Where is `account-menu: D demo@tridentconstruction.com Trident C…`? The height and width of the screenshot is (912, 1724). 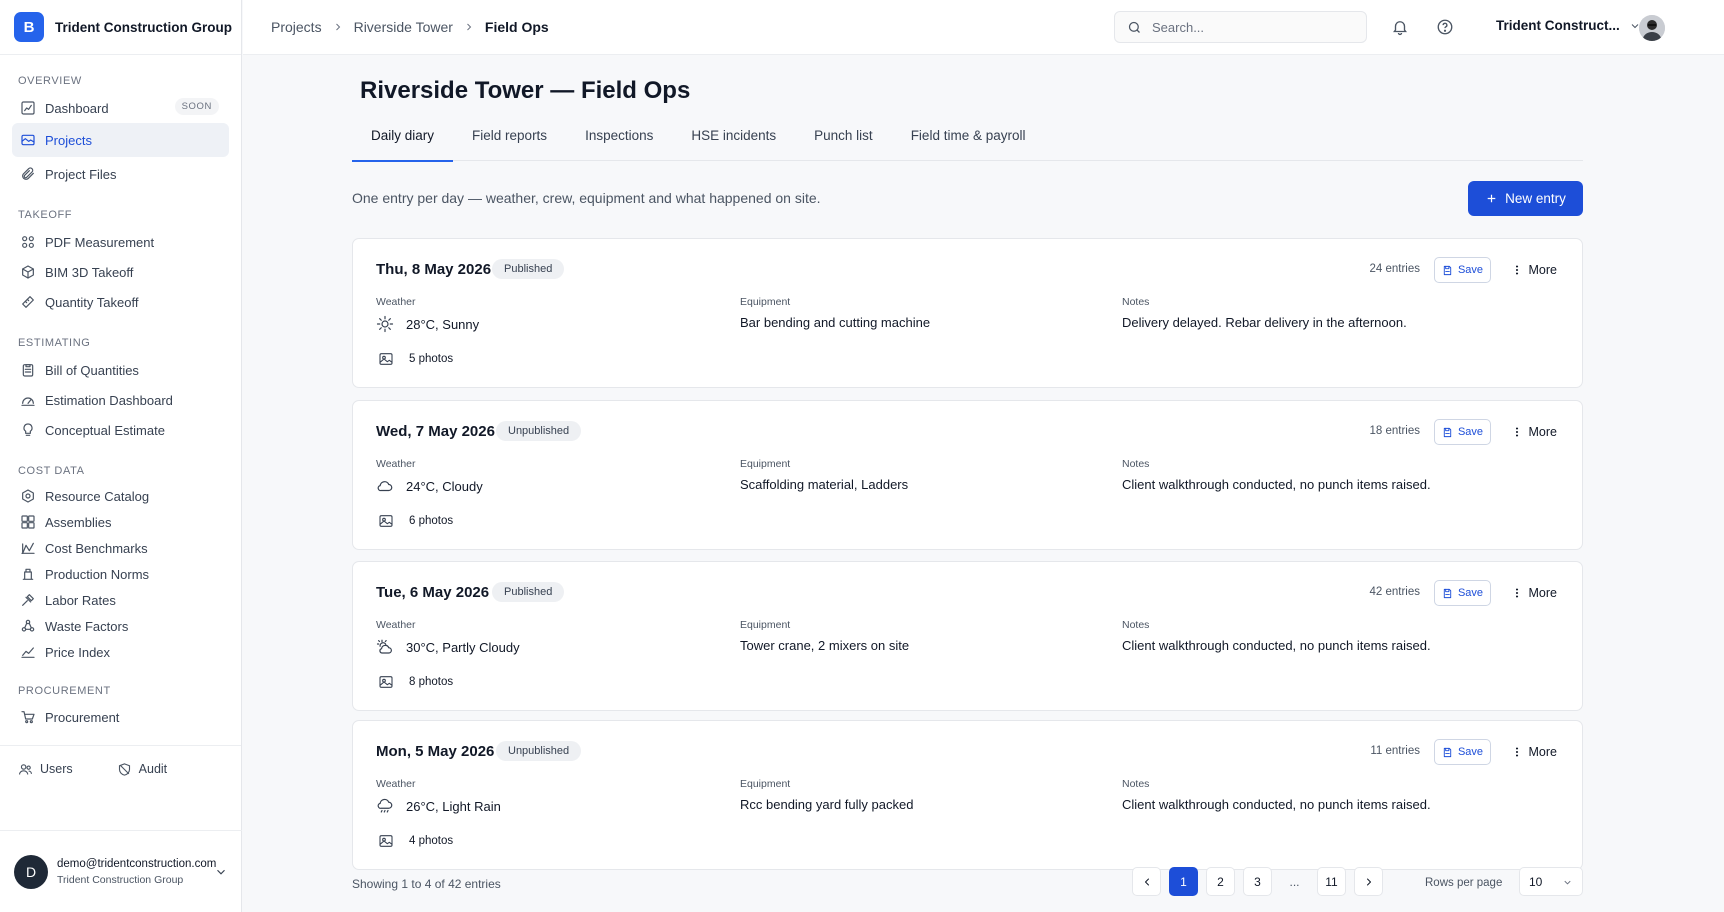
account-menu: D demo@tridentconstruction.com Trident C… is located at coordinates (121, 871).